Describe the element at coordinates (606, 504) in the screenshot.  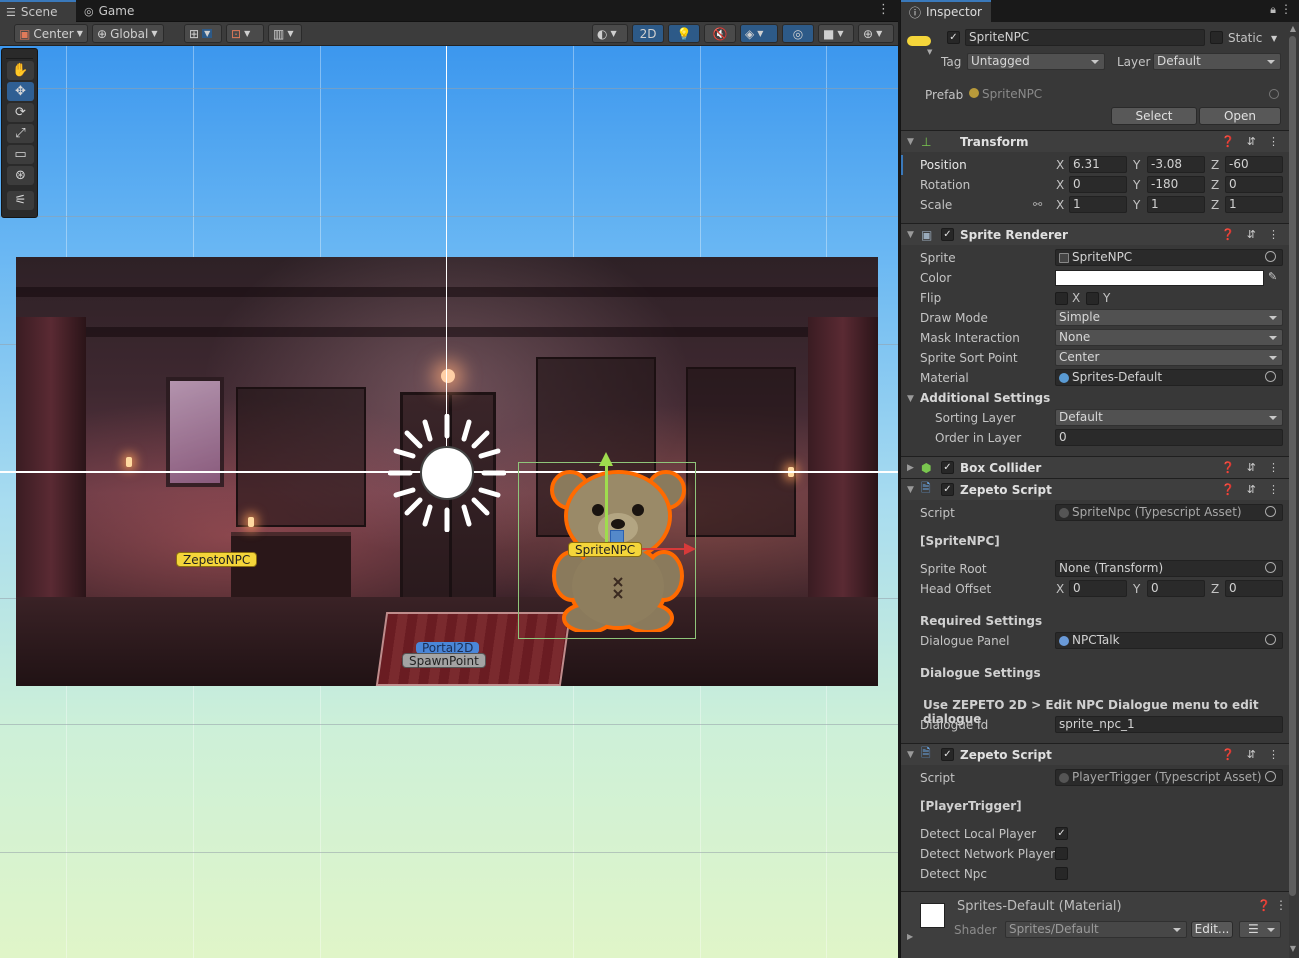
I see `move-gizmo-y-axis` at that location.